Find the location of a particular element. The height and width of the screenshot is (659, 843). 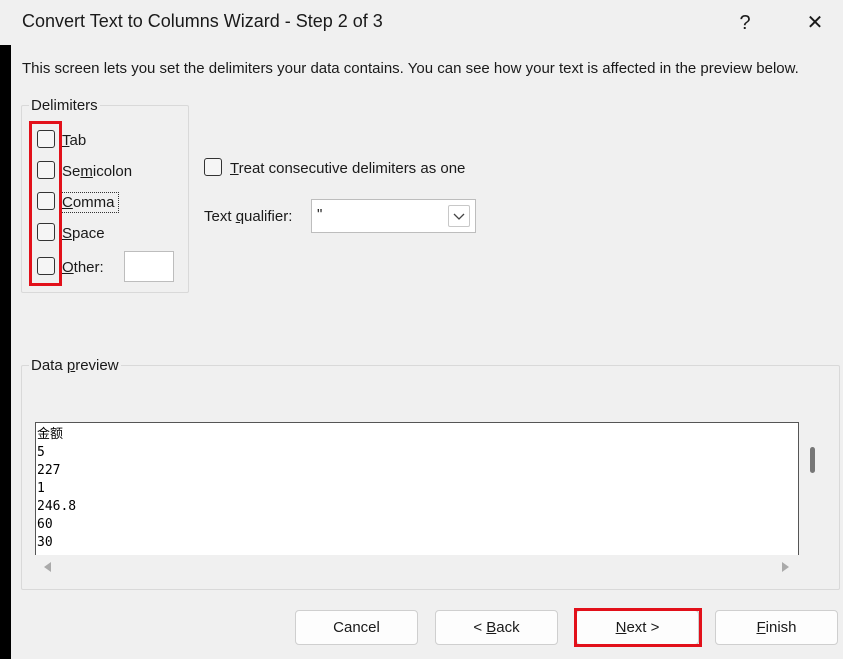

preview-line: 30 is located at coordinates (45, 542).